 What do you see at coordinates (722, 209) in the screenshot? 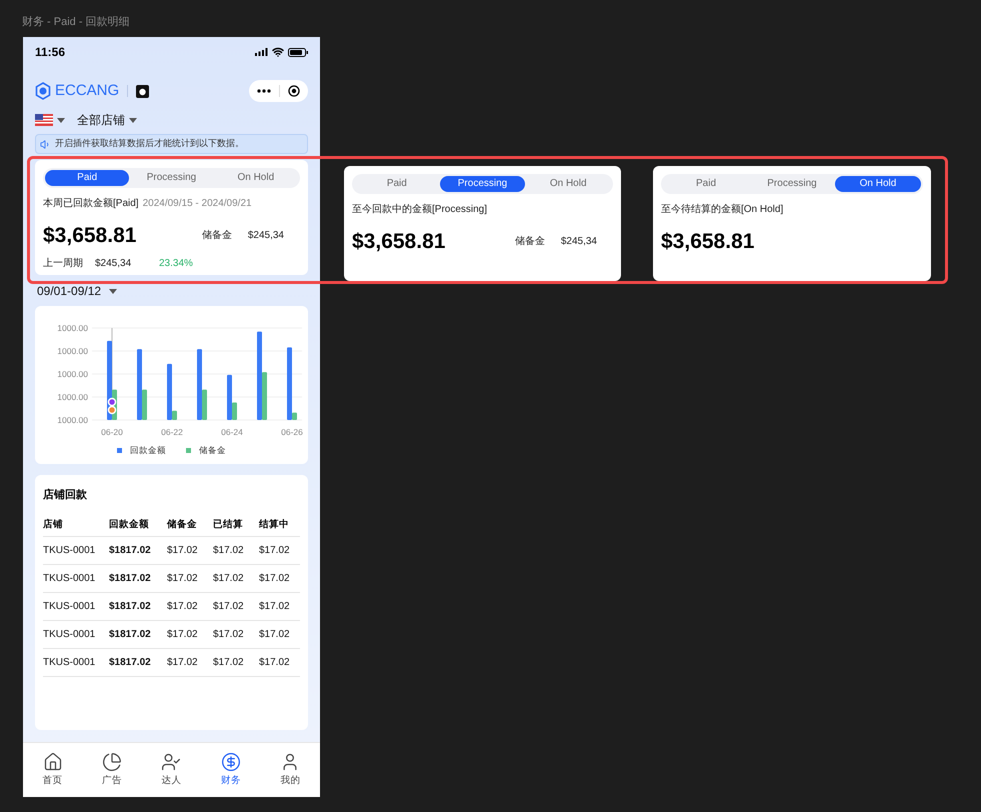
I see `summary-title: 至今待结算的金额[On Hold]` at bounding box center [722, 209].